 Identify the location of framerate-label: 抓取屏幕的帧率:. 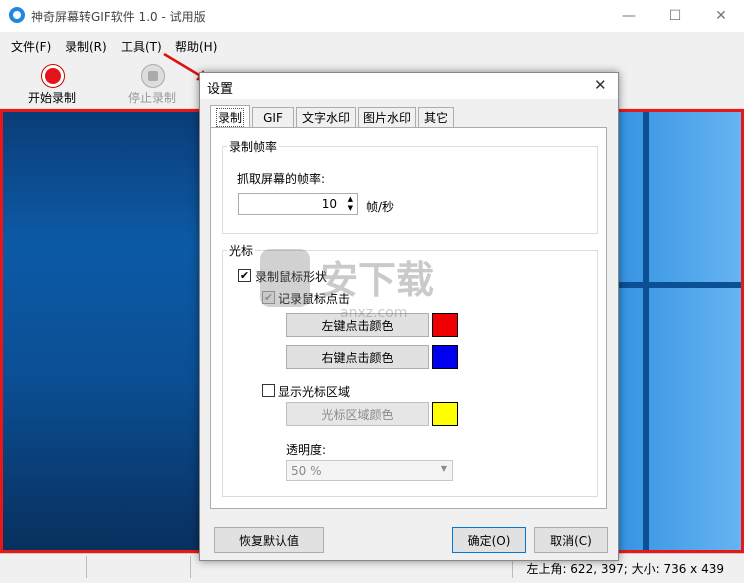
(281, 179).